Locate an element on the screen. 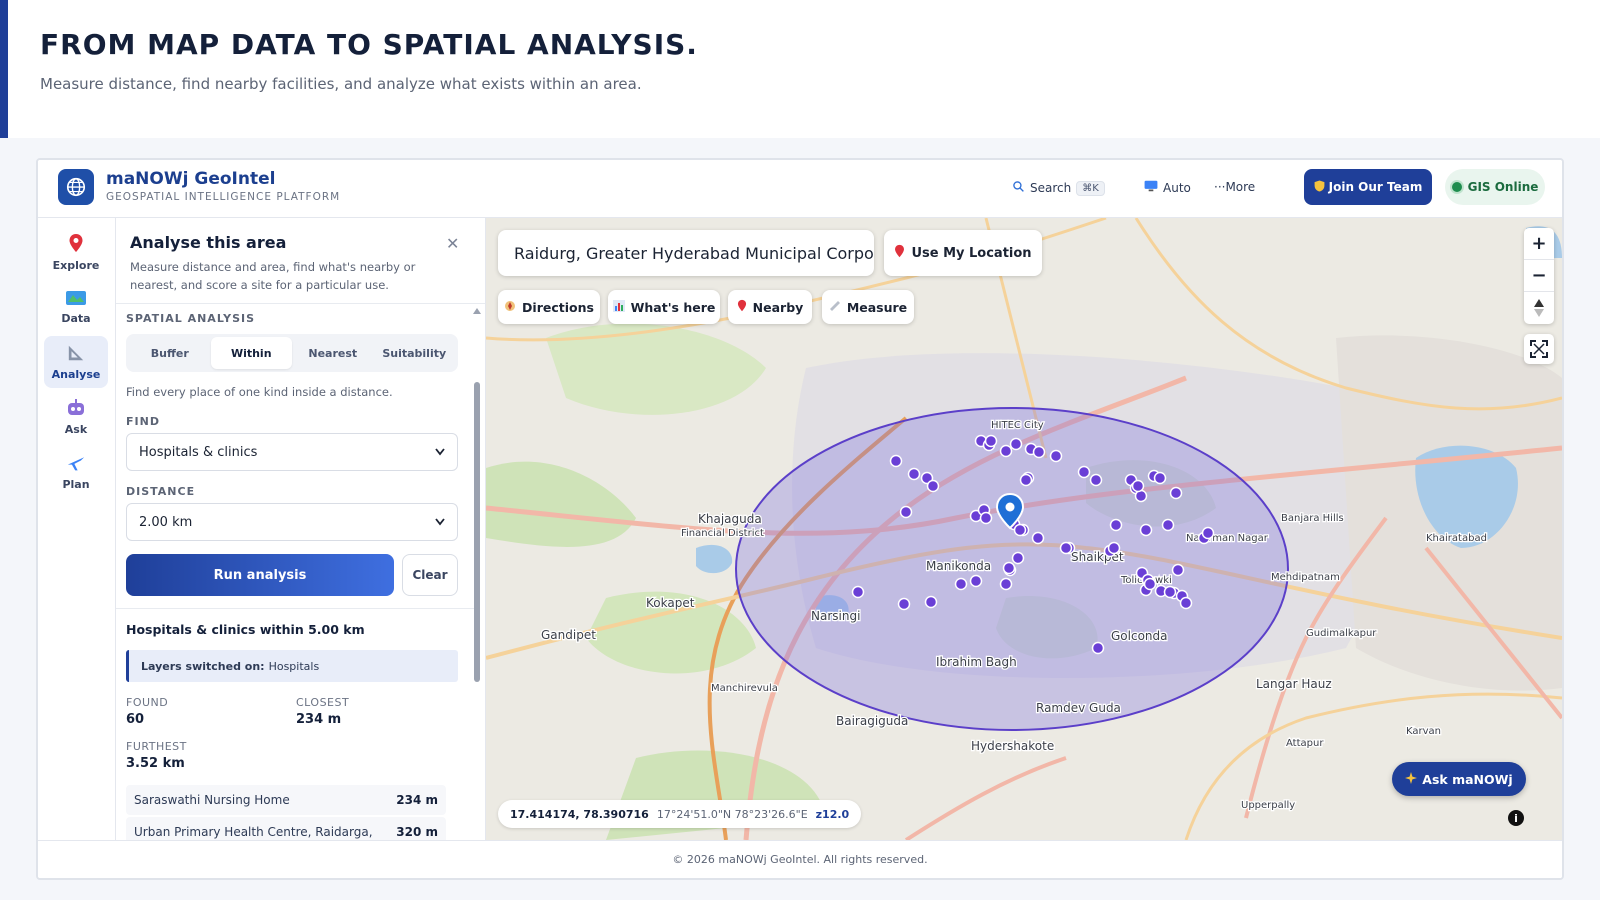 Image resolution: width=1600 pixels, height=900 pixels. layers-notice: Layers switched on: Hospitals is located at coordinates (292, 666).